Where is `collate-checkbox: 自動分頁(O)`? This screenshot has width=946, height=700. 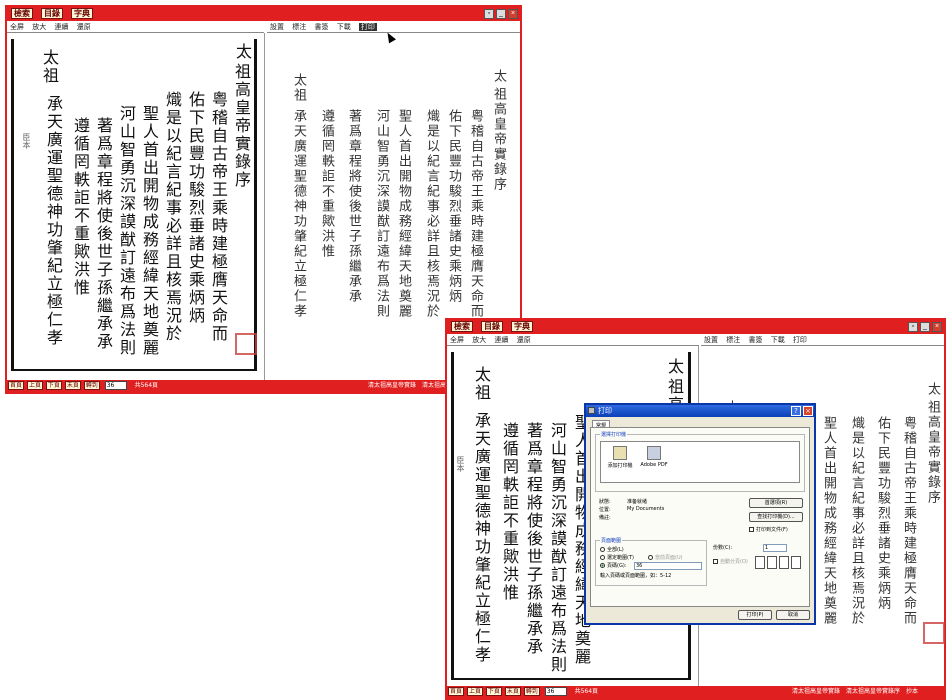 collate-checkbox: 自動分頁(O) is located at coordinates (730, 561).